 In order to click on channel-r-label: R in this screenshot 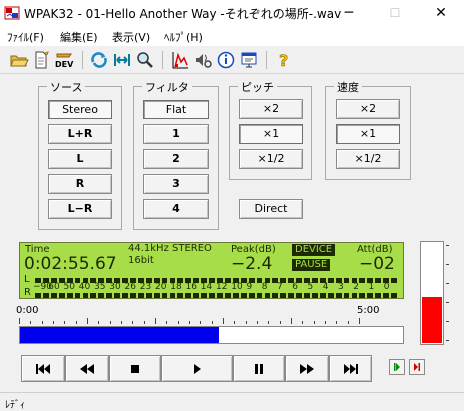, I will do `click(27, 292)`.